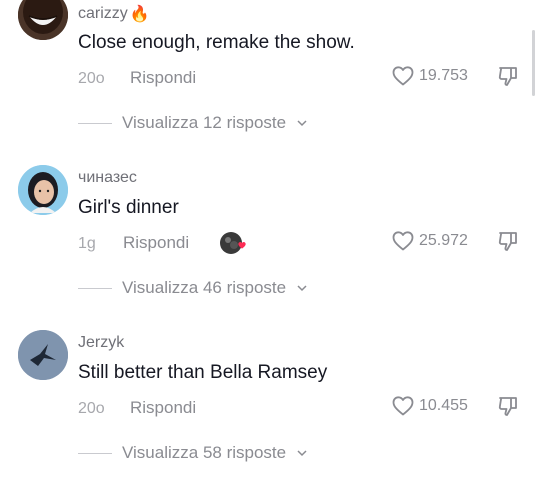 This screenshot has height=495, width=540. What do you see at coordinates (107, 178) in the screenshot?
I see `username: чиназес` at bounding box center [107, 178].